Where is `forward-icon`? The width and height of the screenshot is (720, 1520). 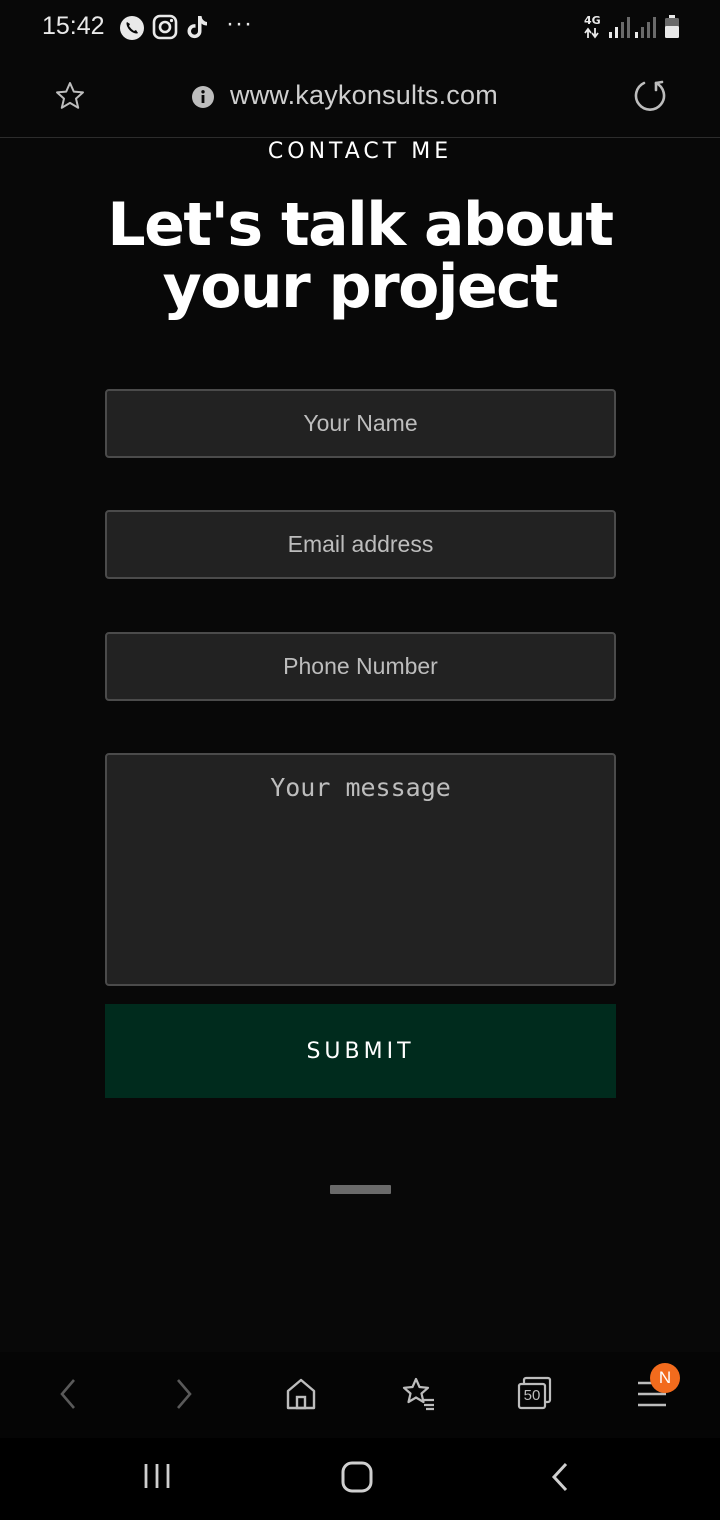
forward-icon is located at coordinates (184, 1396).